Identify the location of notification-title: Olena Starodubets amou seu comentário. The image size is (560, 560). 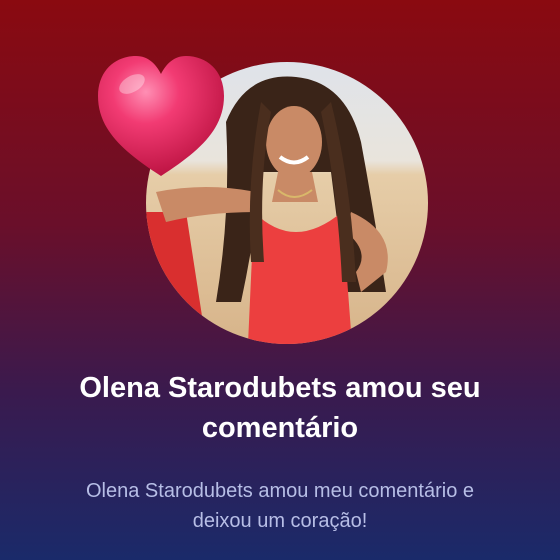
(280, 408).